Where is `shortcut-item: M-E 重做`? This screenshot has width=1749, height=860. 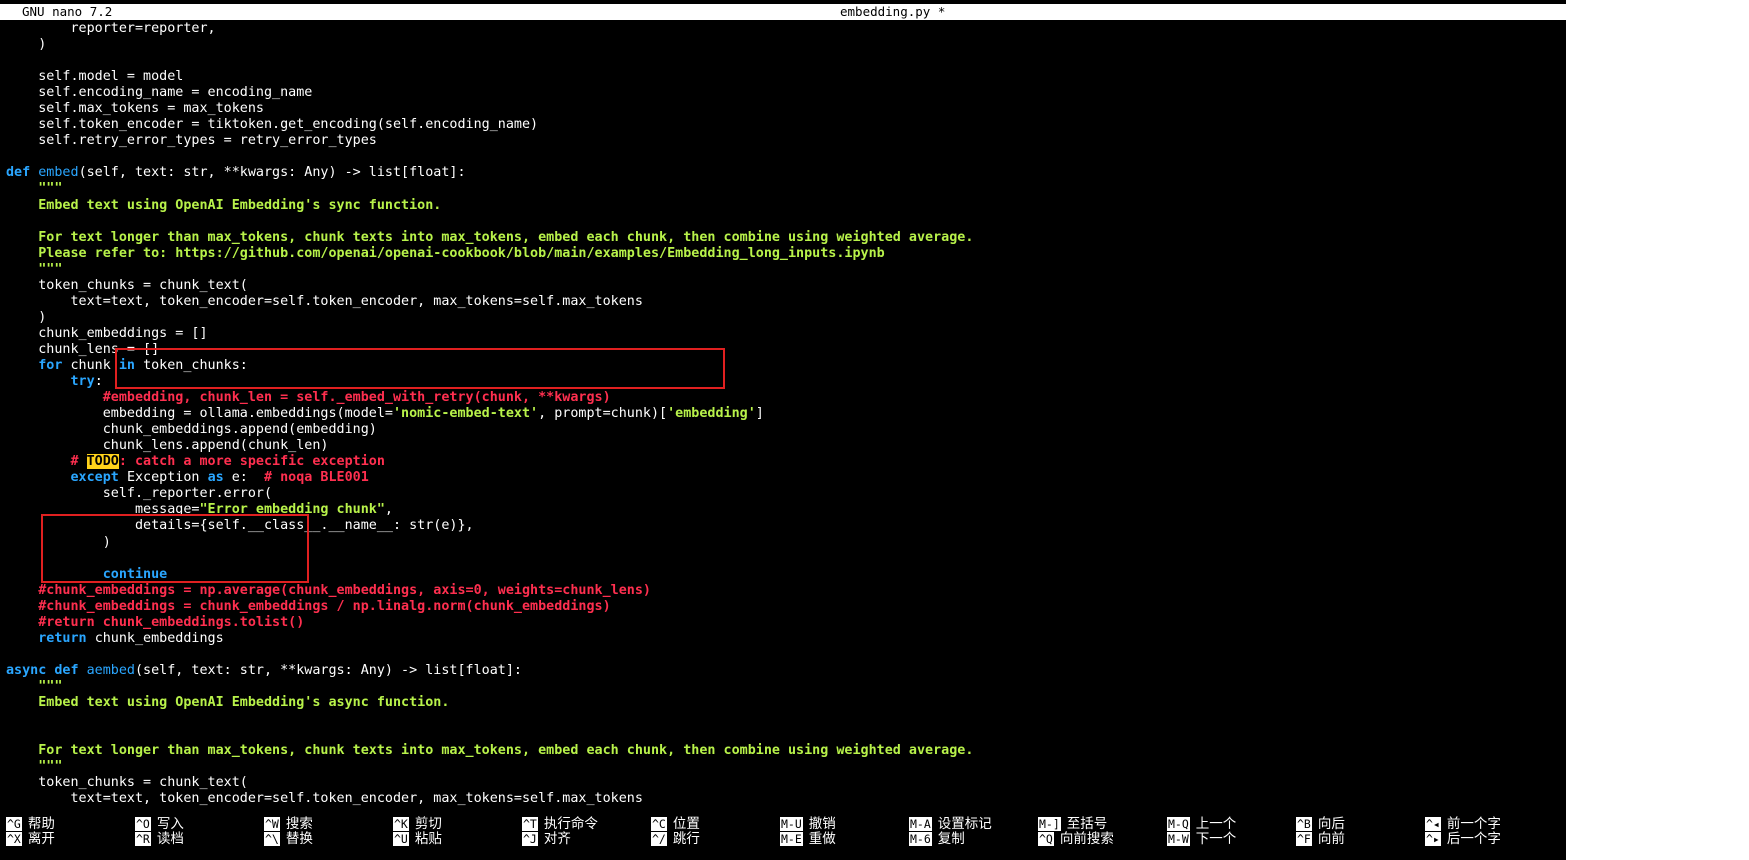
shortcut-item: M-E 重做 is located at coordinates (808, 839).